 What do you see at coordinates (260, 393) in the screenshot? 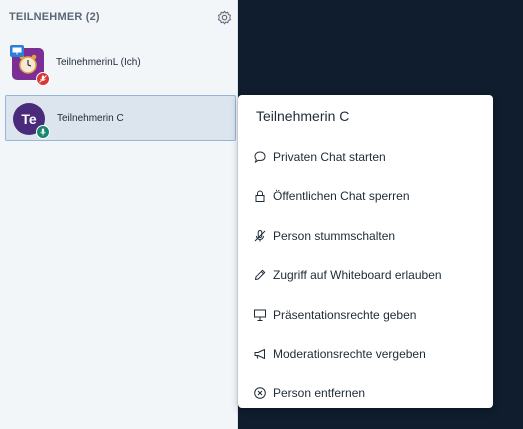
I see `remove-circle-icon` at bounding box center [260, 393].